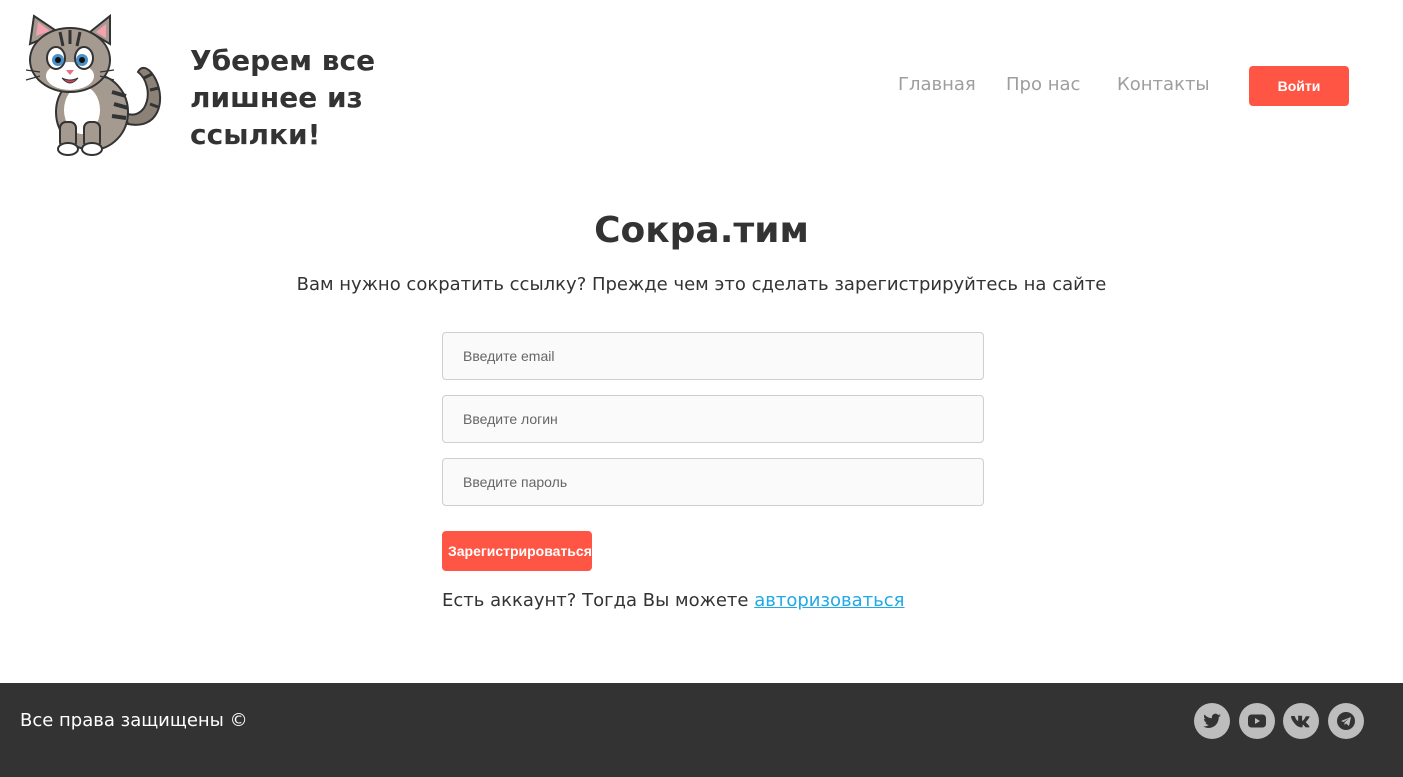  I want to click on page-title: Сокра.тим, so click(701, 230).